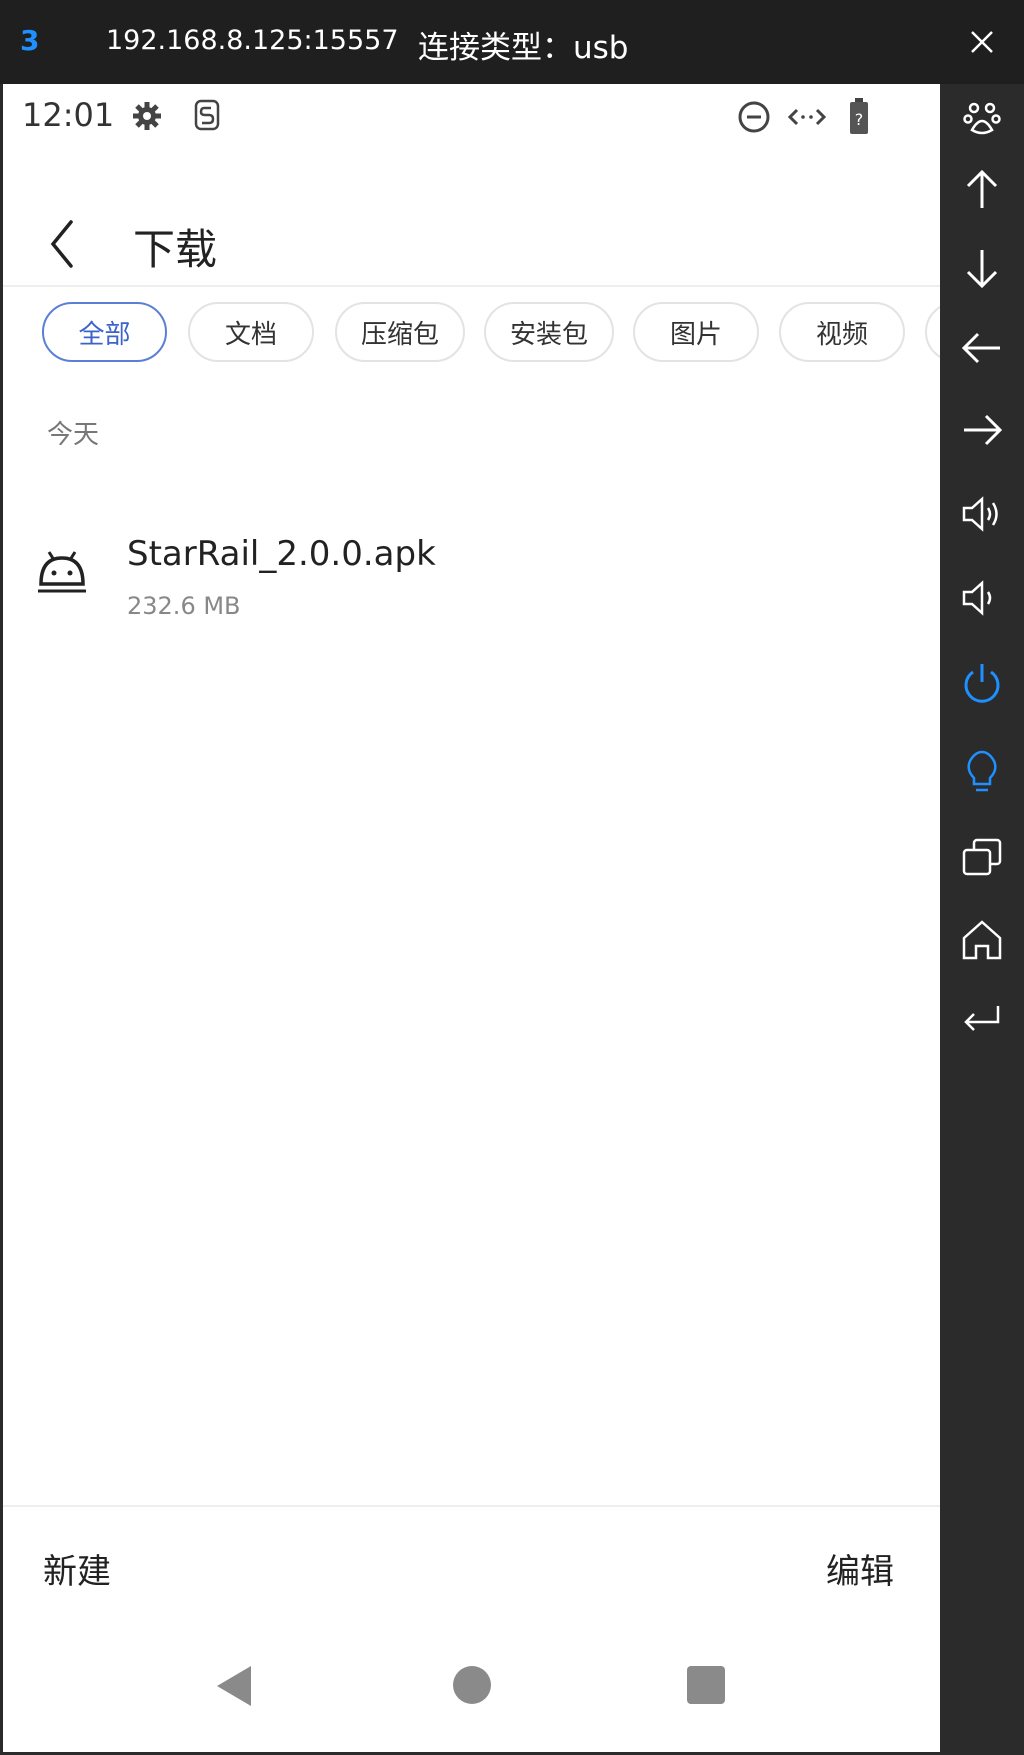  What do you see at coordinates (982, 430) in the screenshot?
I see `arrow-right-icon` at bounding box center [982, 430].